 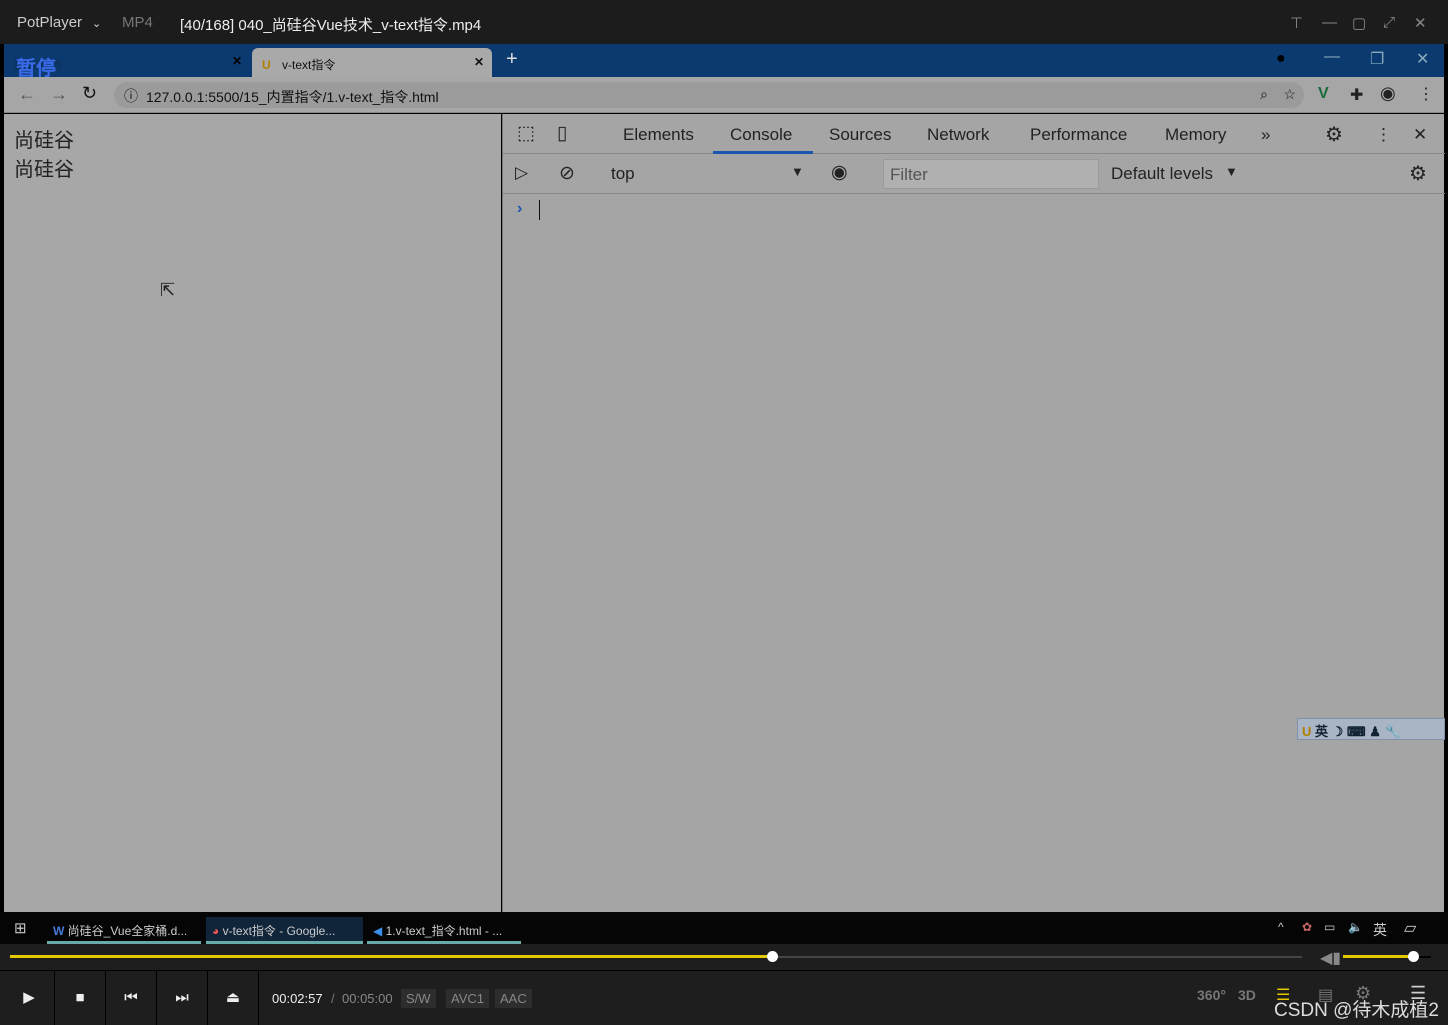 What do you see at coordinates (520, 208) in the screenshot?
I see `prompt-icon: ›` at bounding box center [520, 208].